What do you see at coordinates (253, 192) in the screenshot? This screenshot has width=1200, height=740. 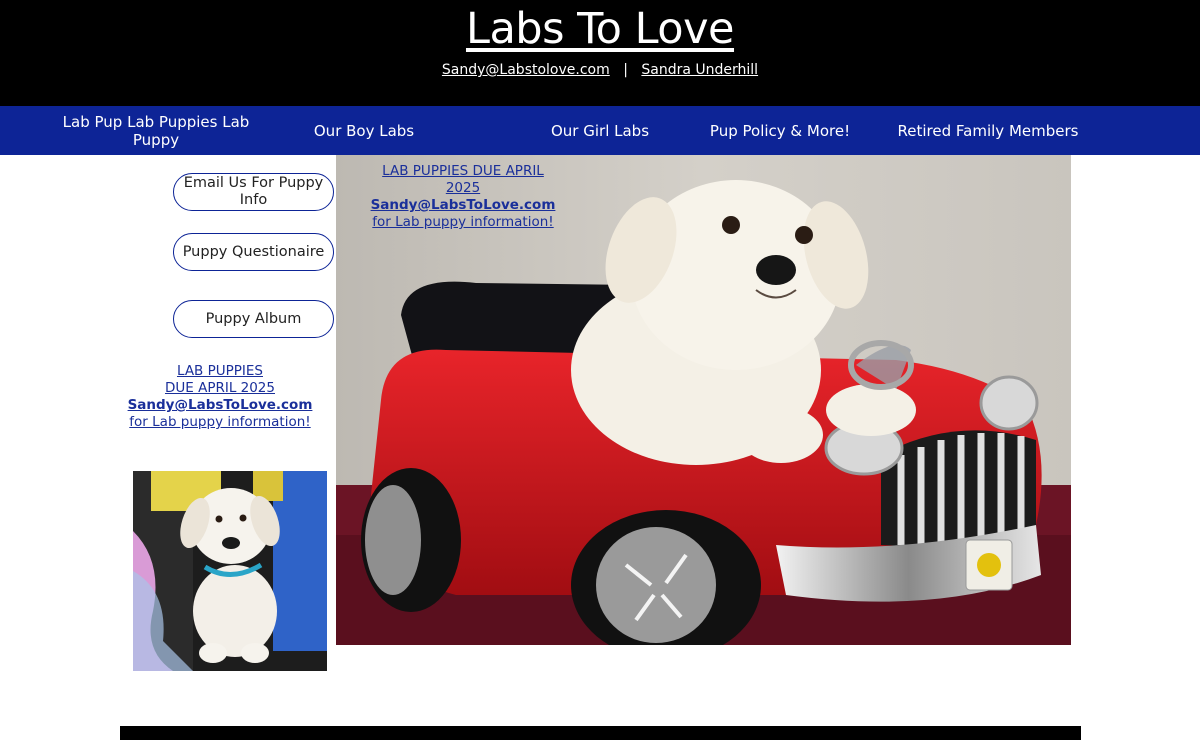 I see `email-puppy-info-button: Email Us For Puppy Info` at bounding box center [253, 192].